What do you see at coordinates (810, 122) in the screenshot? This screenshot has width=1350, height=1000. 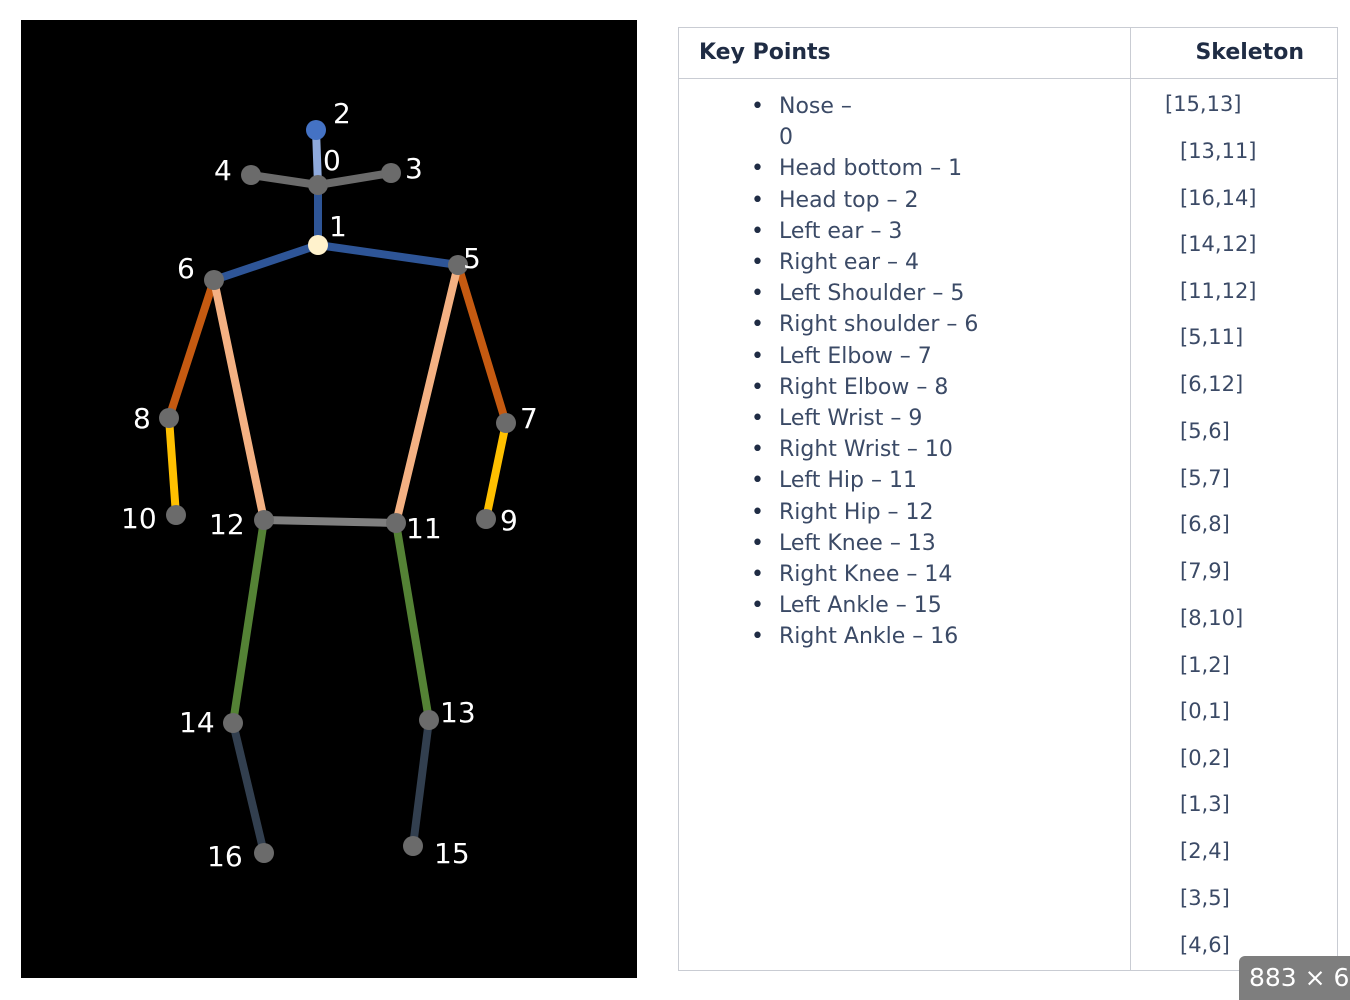 I see `keypoint-item: Nose – 0` at bounding box center [810, 122].